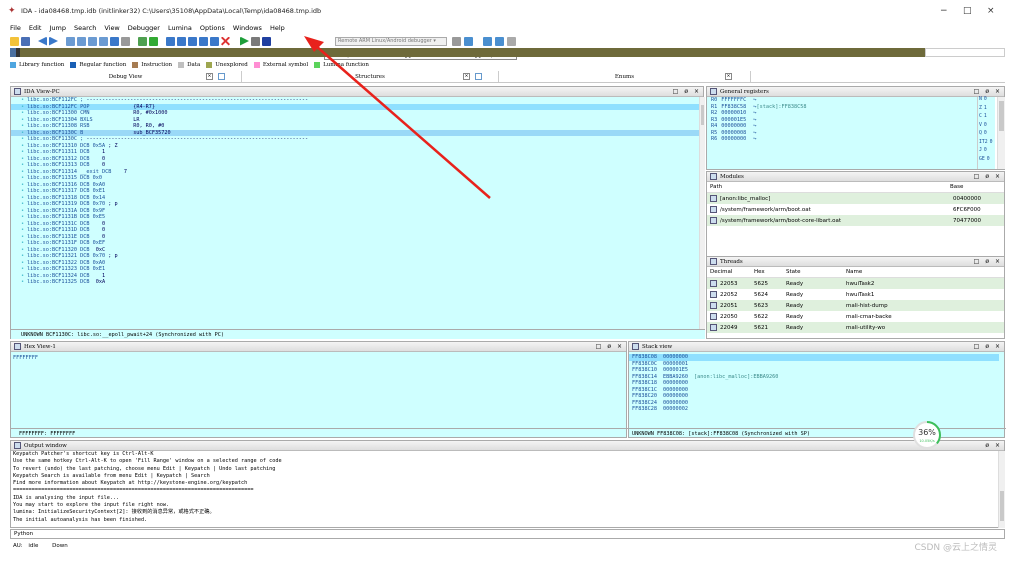 Image resolution: width=1009 pixels, height=568 pixels. I want to click on step-into-icon, so click(170, 41).